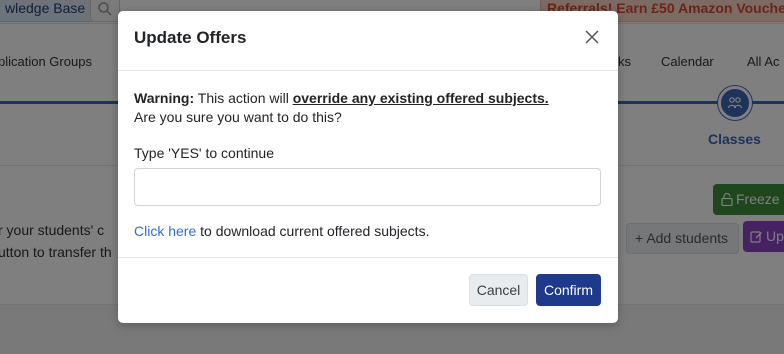  I want to click on confirm-button: Confirm, so click(568, 290).